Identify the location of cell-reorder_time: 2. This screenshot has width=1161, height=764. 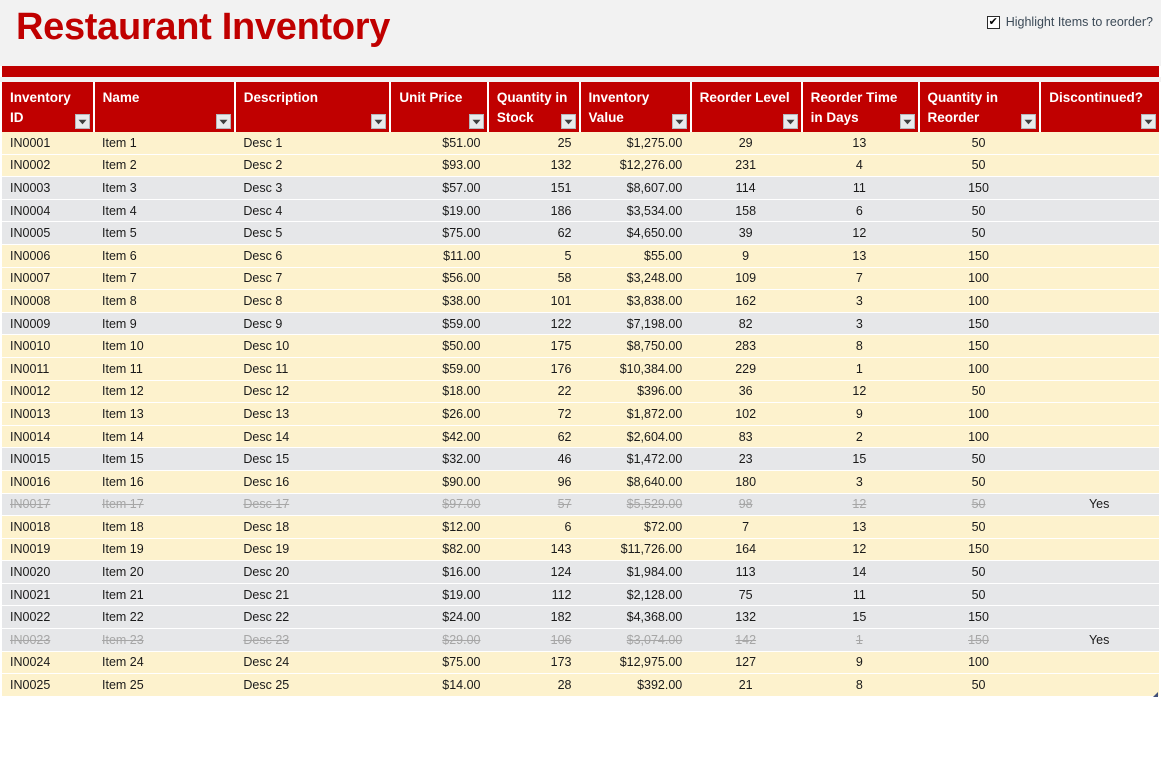
(859, 437).